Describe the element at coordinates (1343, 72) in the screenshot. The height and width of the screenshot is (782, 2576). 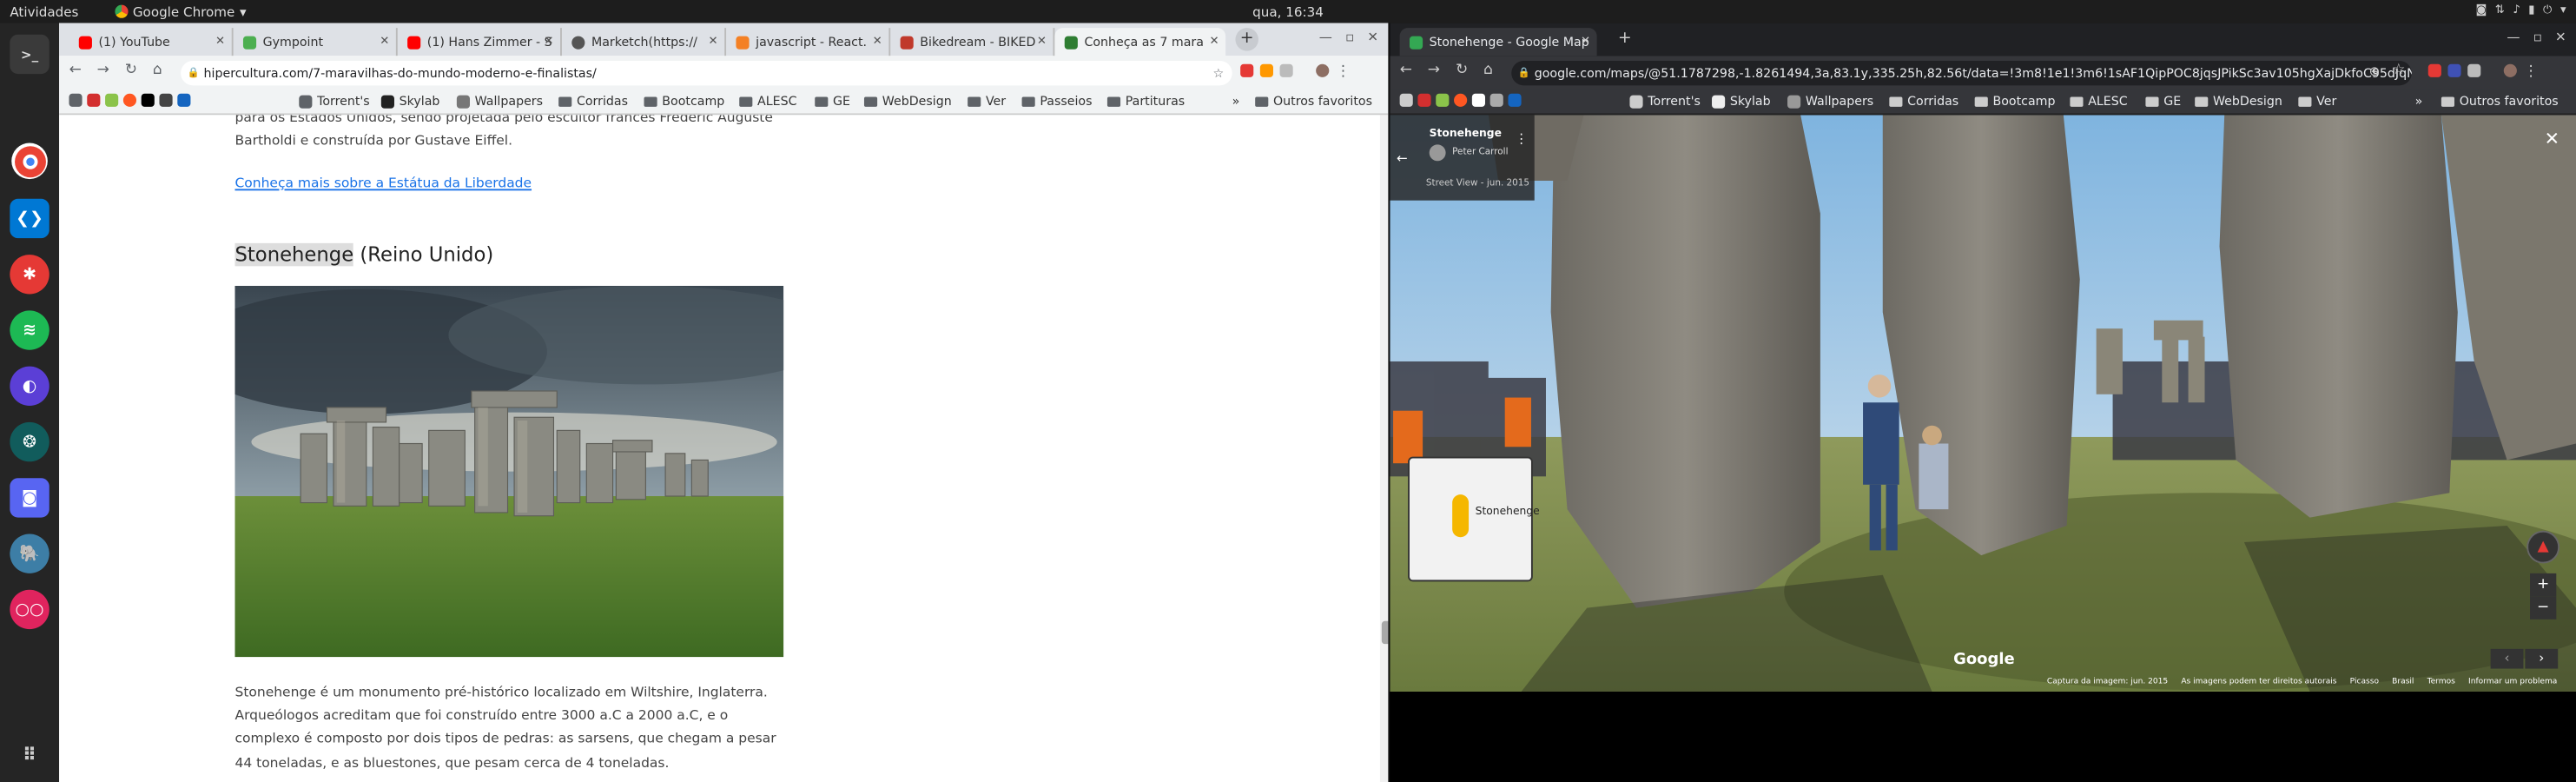
I see `menu-icon: ⋮` at that location.